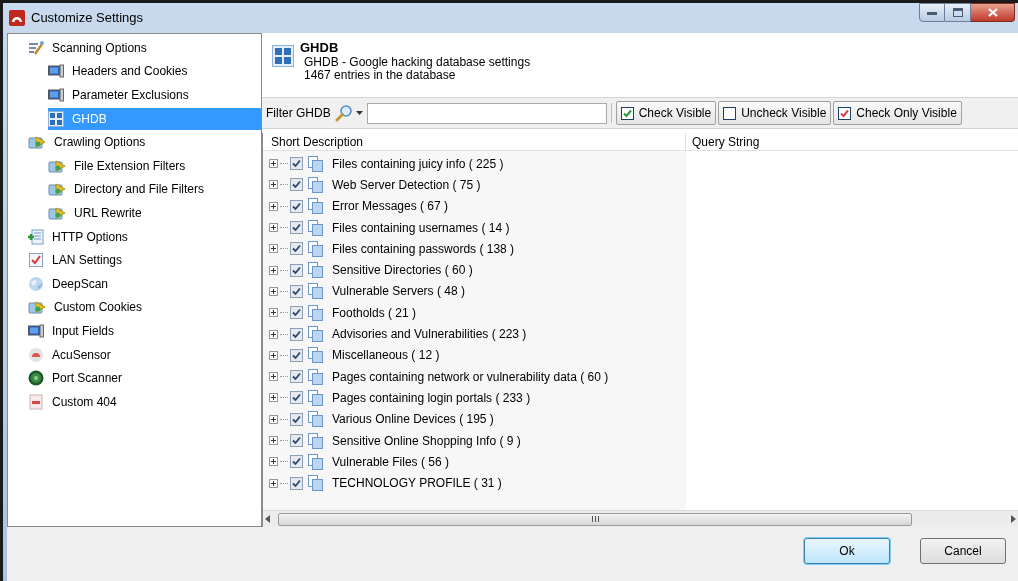 This screenshot has width=1018, height=581. I want to click on tree-item: Input Fields, so click(74, 330).